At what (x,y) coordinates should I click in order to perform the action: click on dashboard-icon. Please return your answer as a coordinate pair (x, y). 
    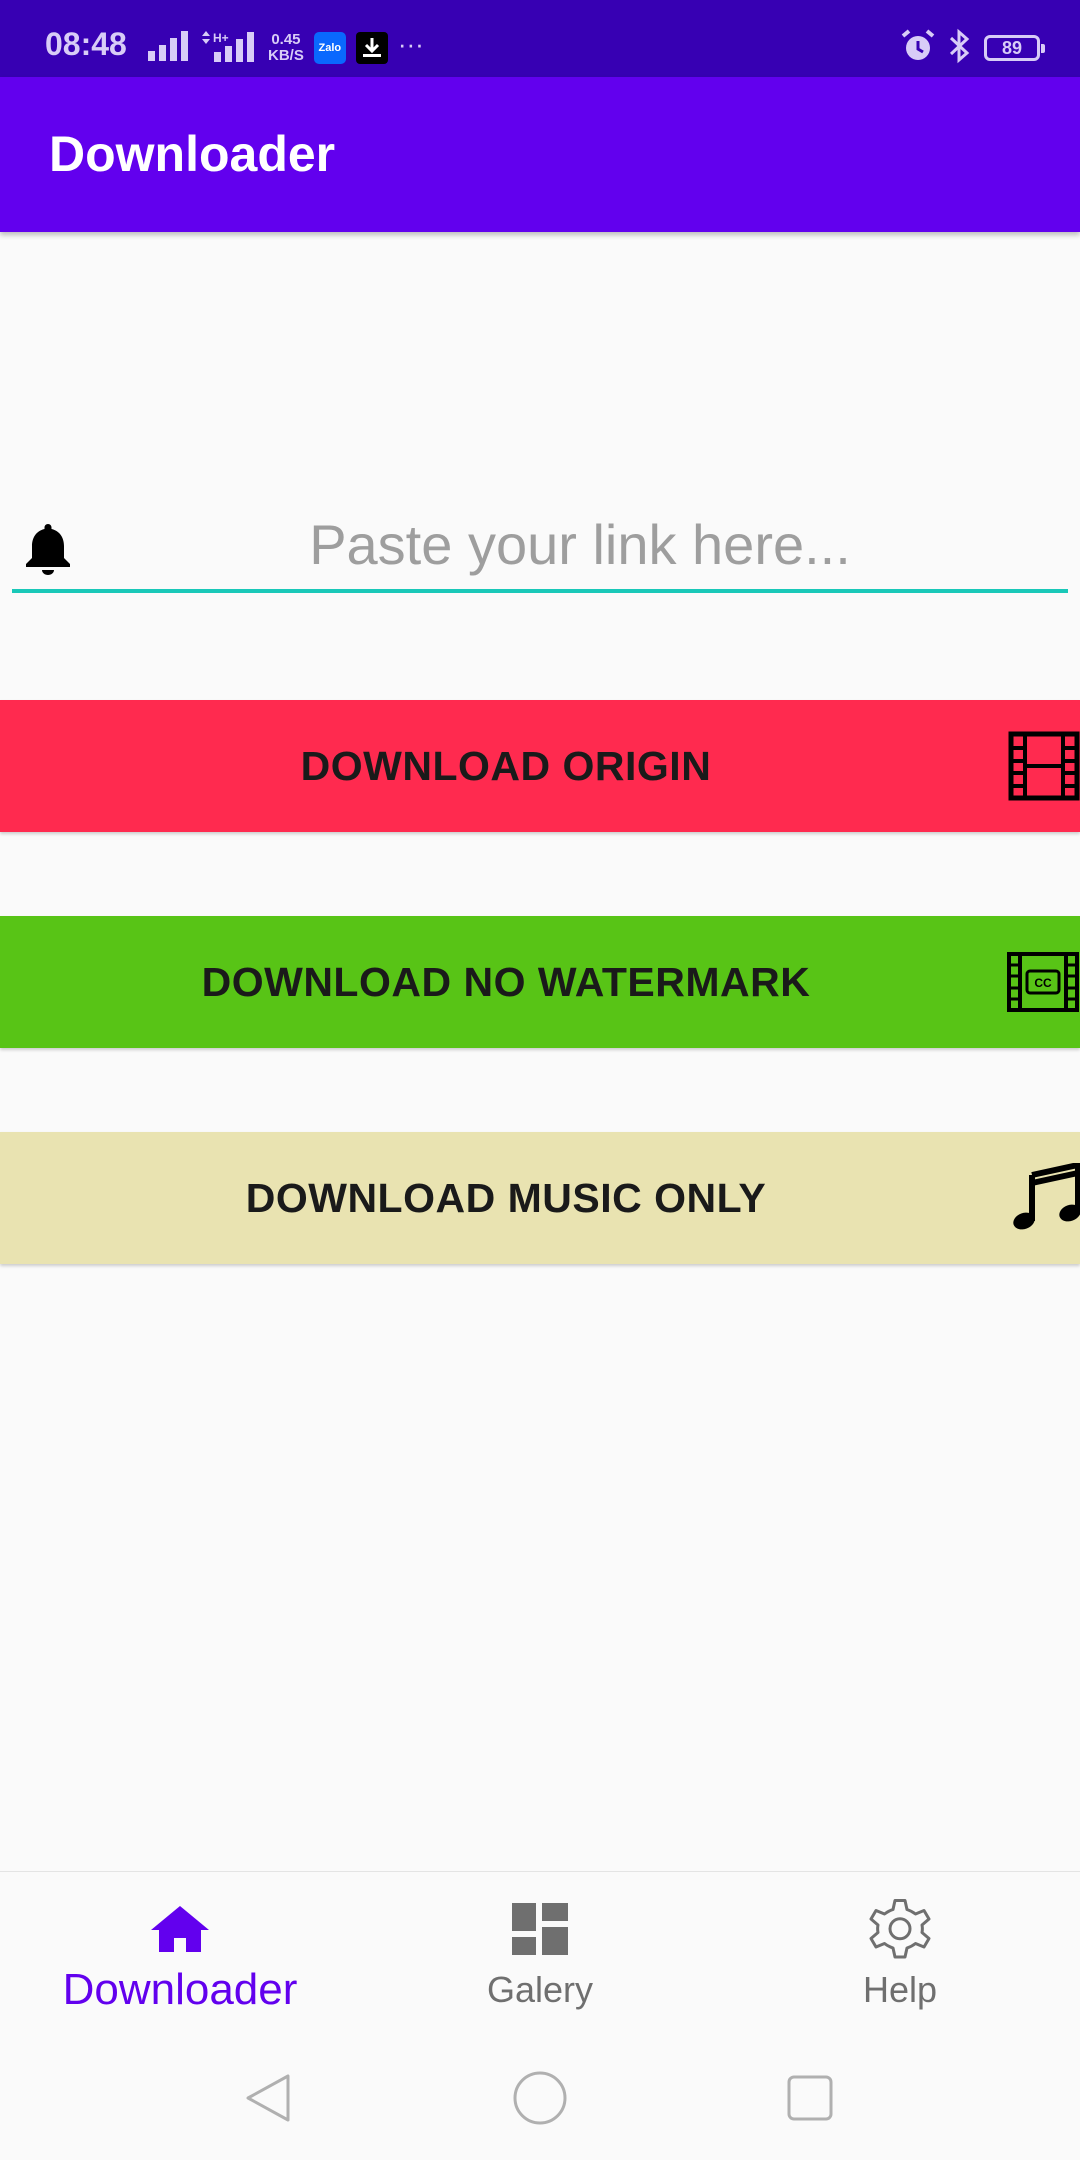
    Looking at the image, I should click on (540, 1929).